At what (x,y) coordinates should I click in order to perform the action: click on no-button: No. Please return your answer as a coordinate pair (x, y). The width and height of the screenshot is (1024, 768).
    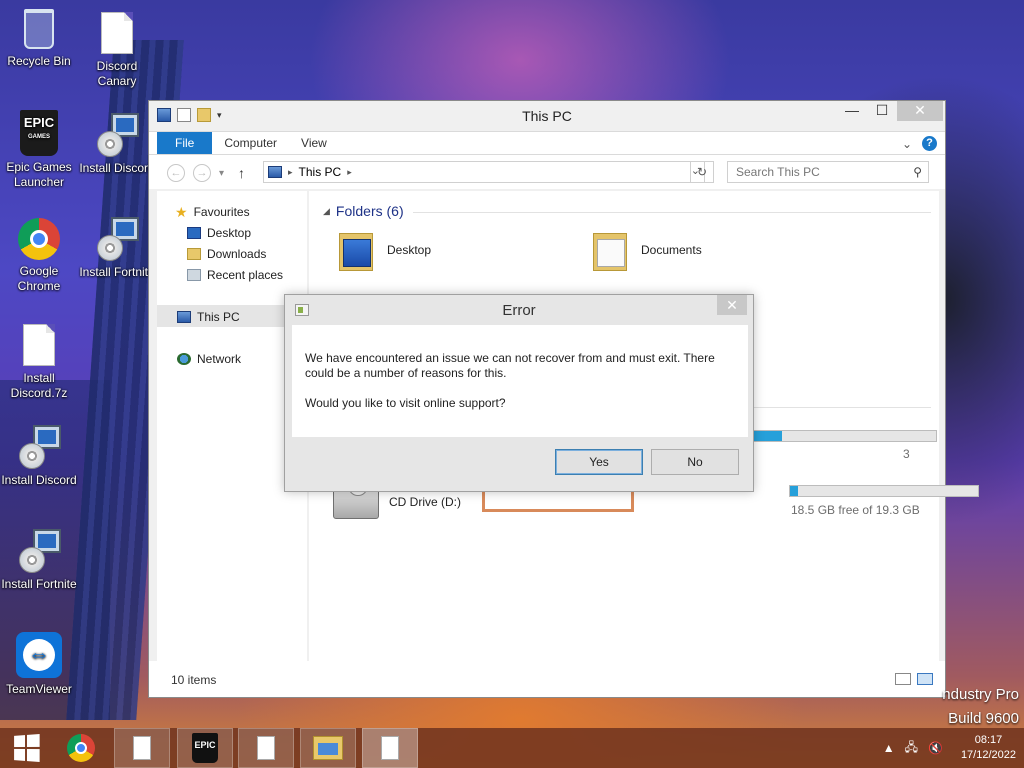
    Looking at the image, I should click on (695, 462).